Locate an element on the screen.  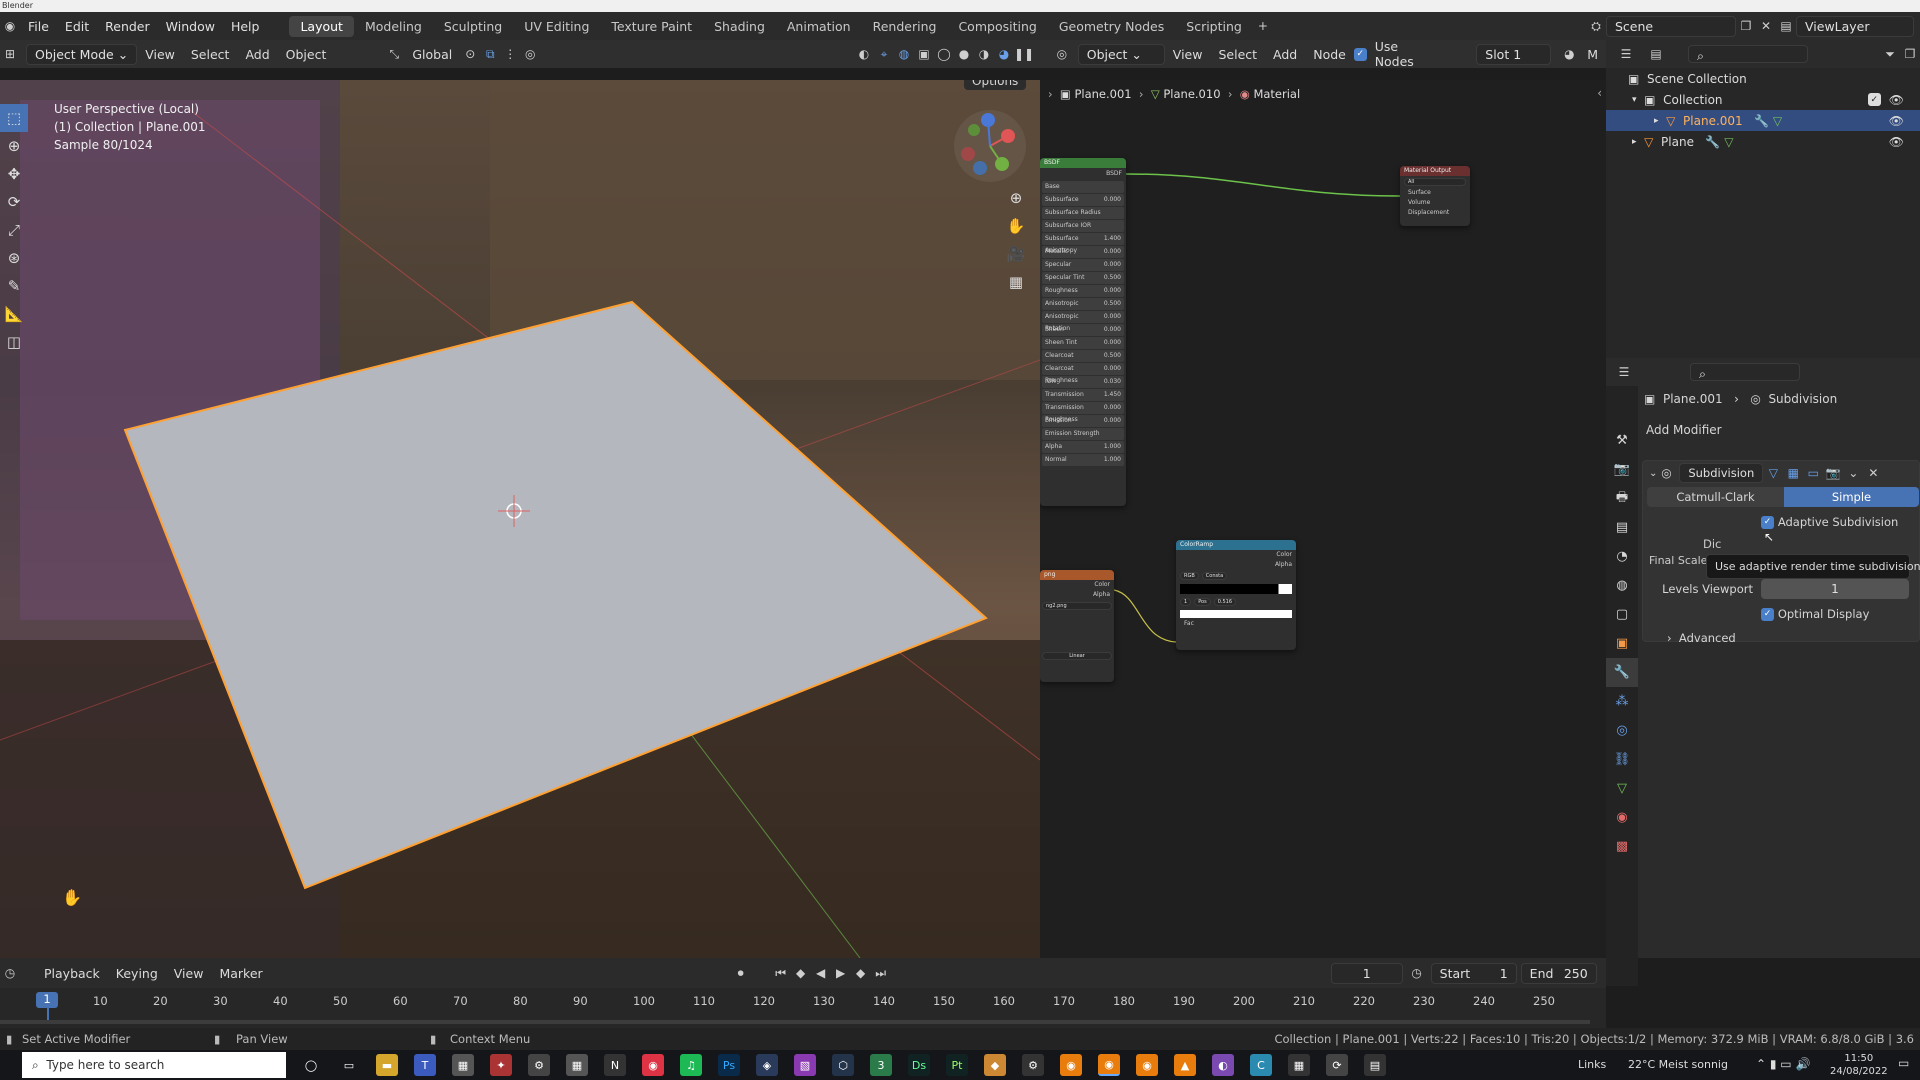
notification-icon: ▭ is located at coordinates (1903, 1063).